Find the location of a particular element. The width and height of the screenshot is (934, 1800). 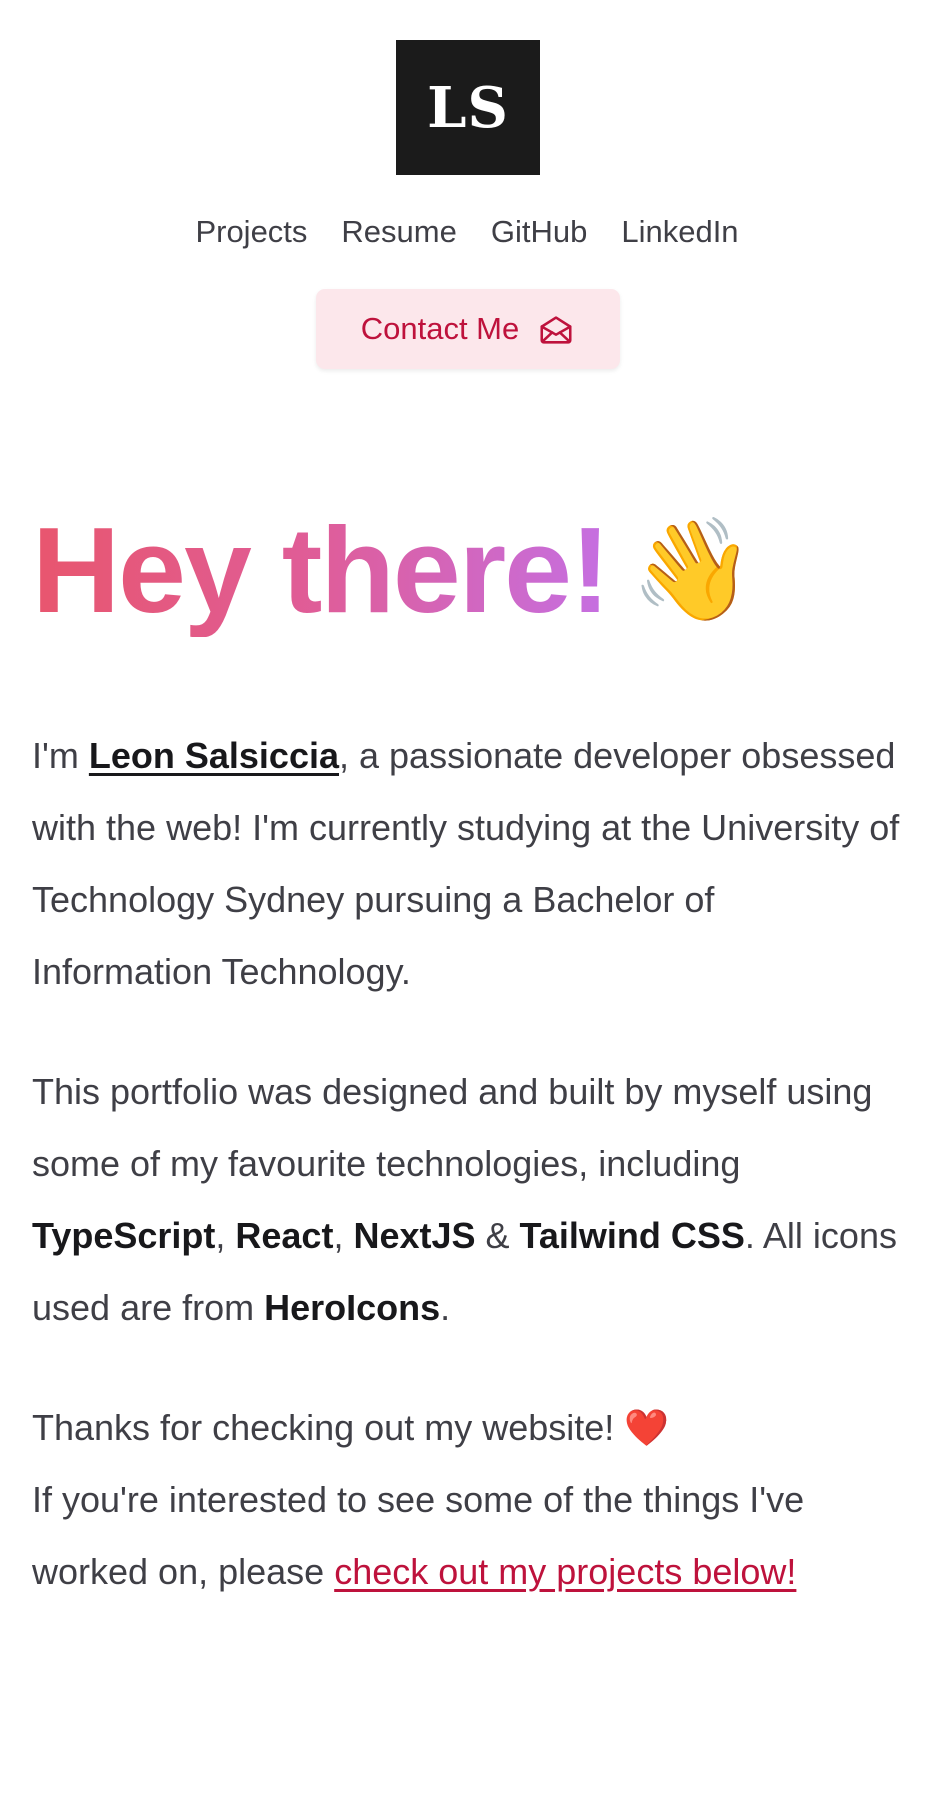

contact-me-label: Contact Me is located at coordinates (440, 328).